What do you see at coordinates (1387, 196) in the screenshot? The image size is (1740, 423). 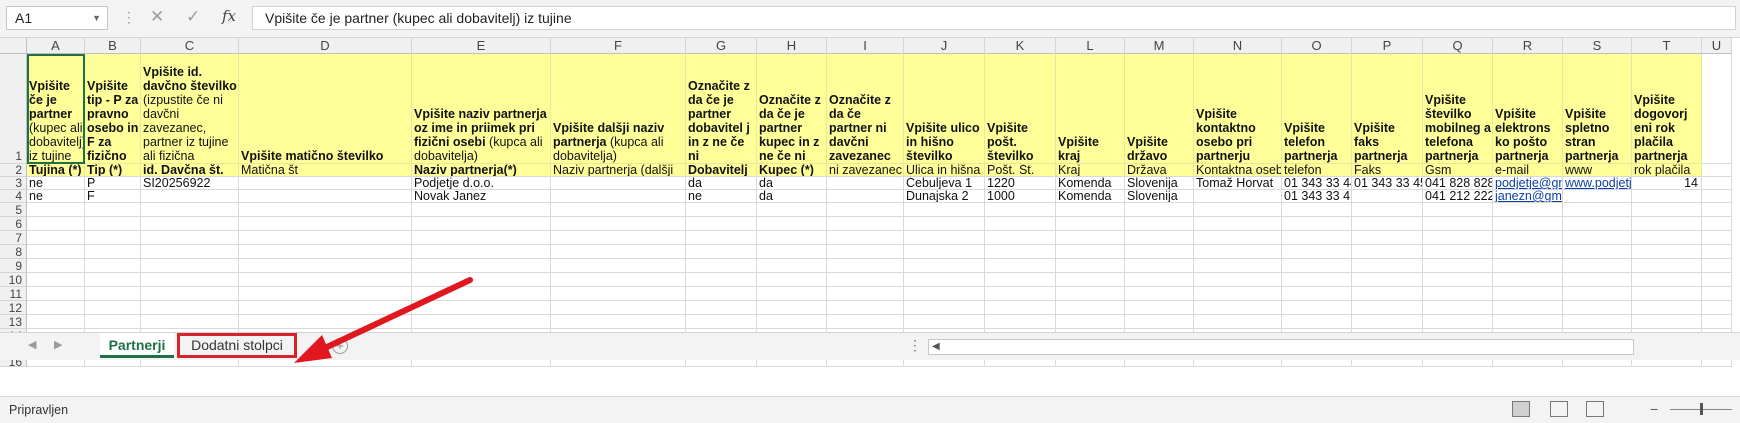 I see `data-cell-p4` at bounding box center [1387, 196].